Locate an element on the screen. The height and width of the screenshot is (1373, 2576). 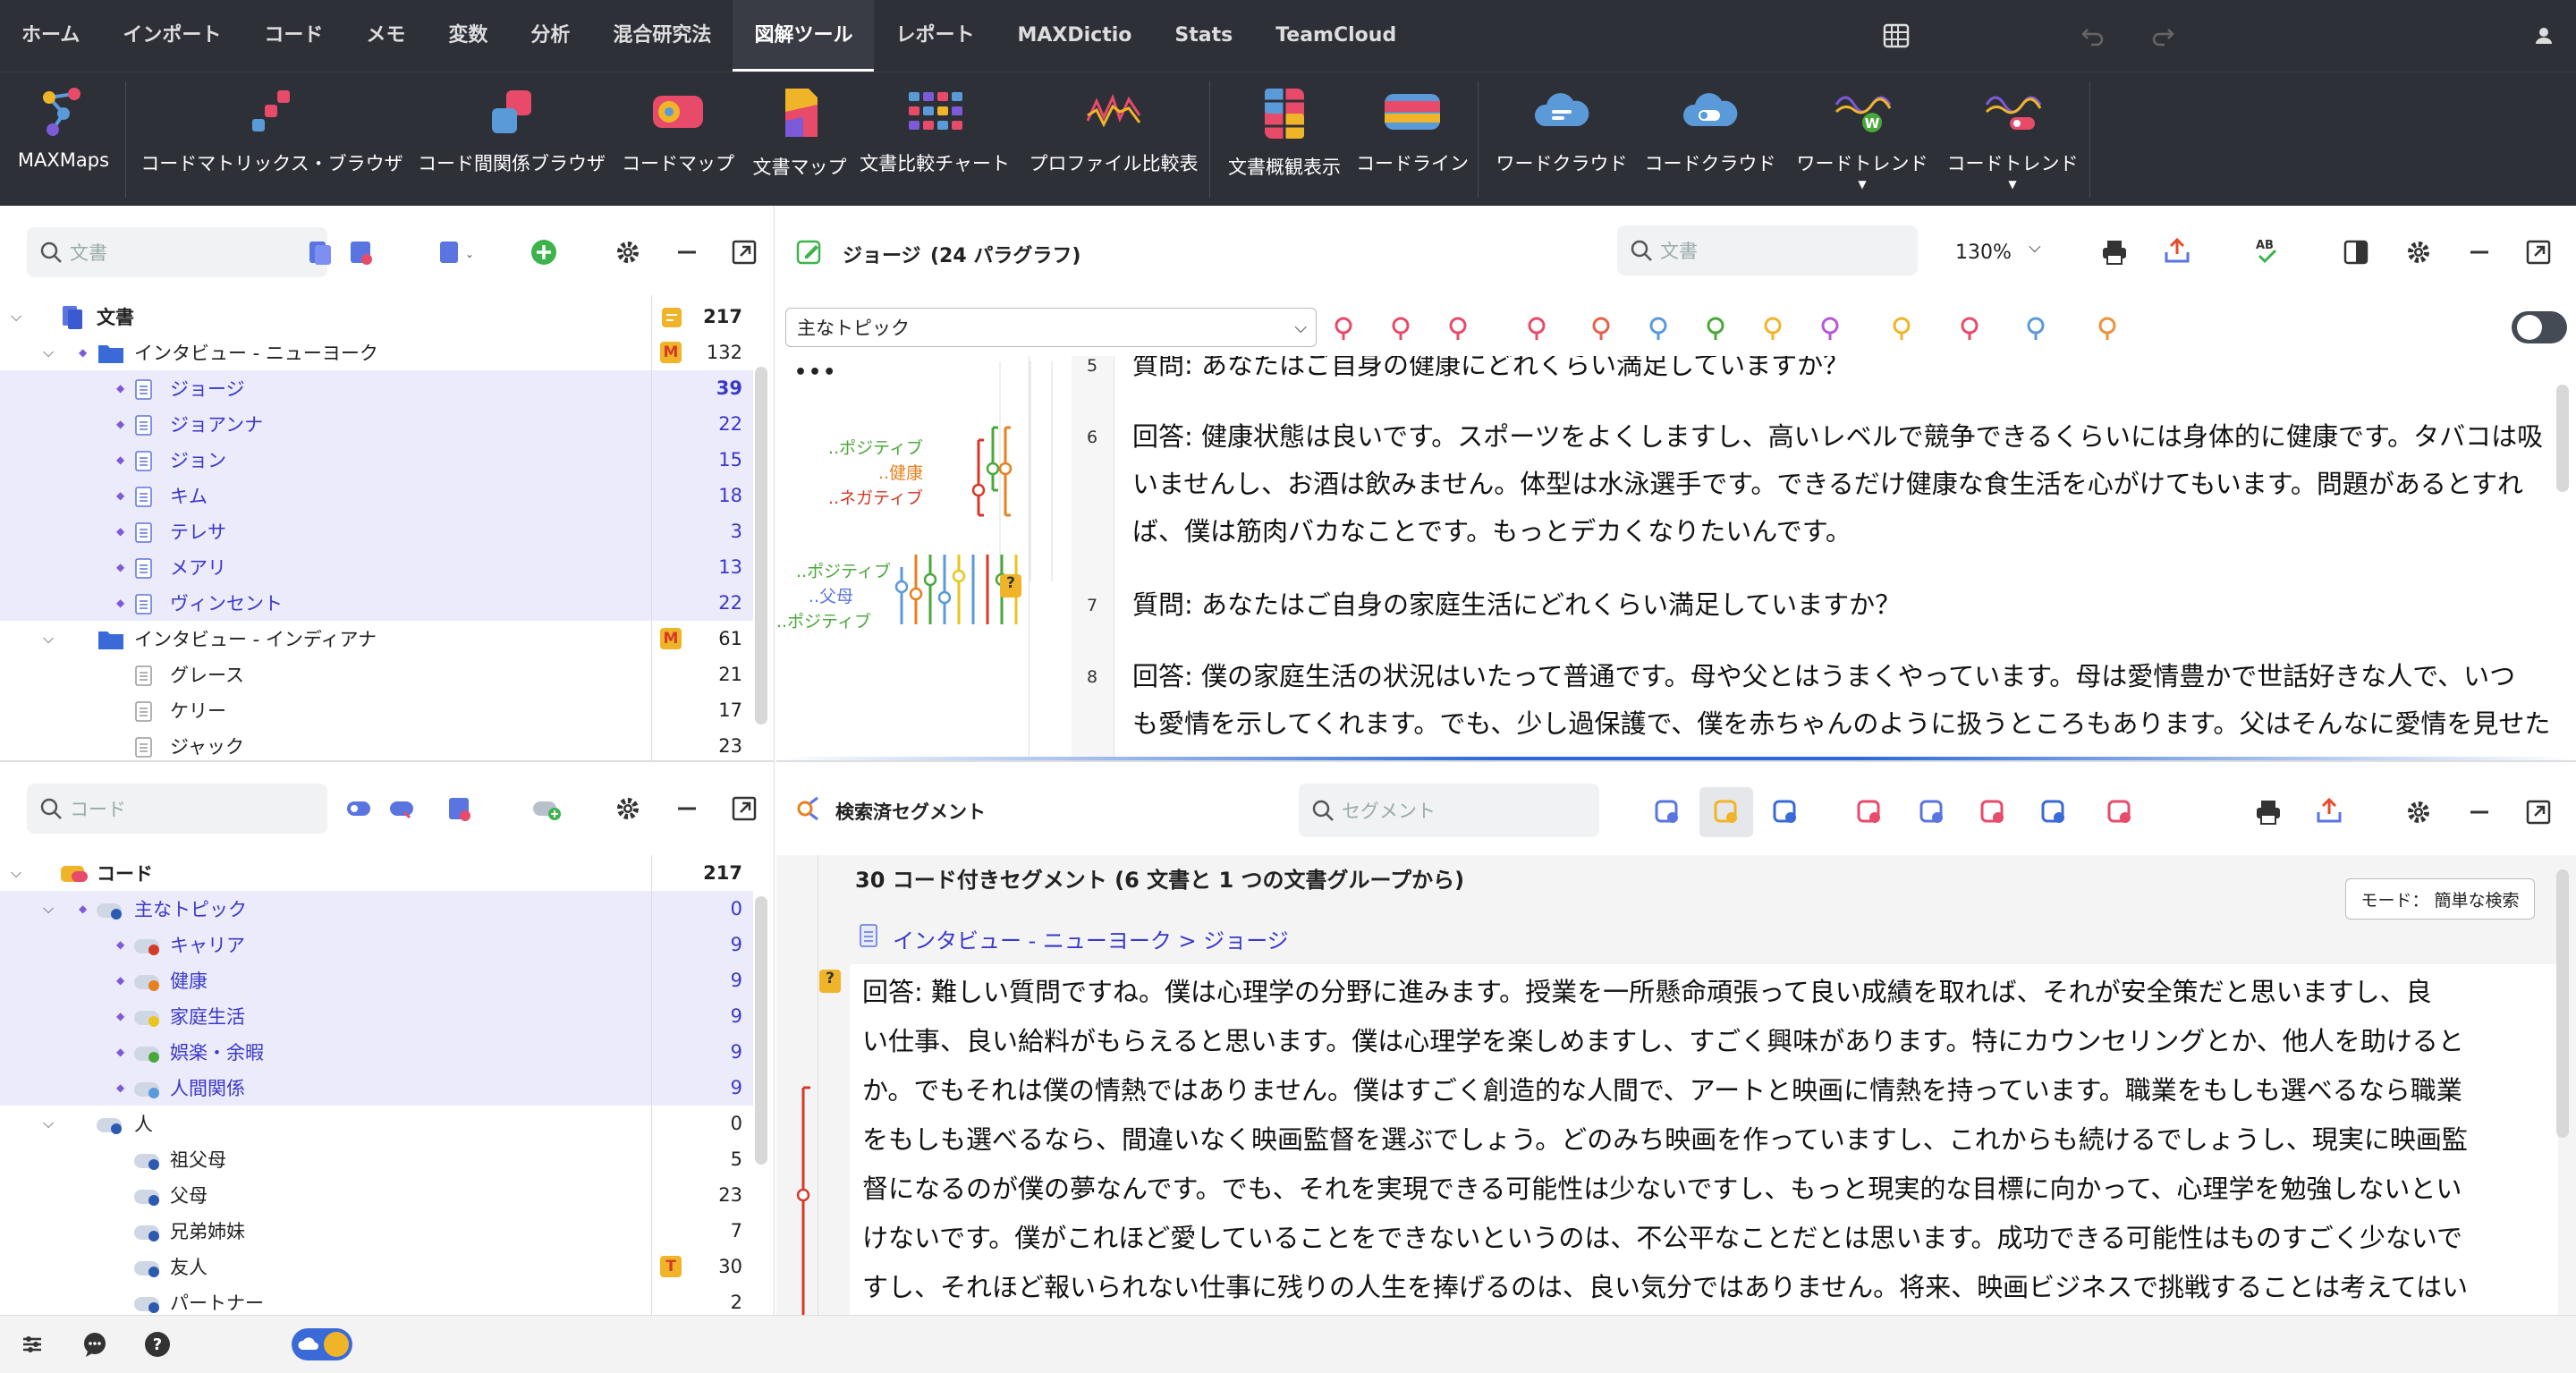
sliders-icon is located at coordinates (34, 1346).